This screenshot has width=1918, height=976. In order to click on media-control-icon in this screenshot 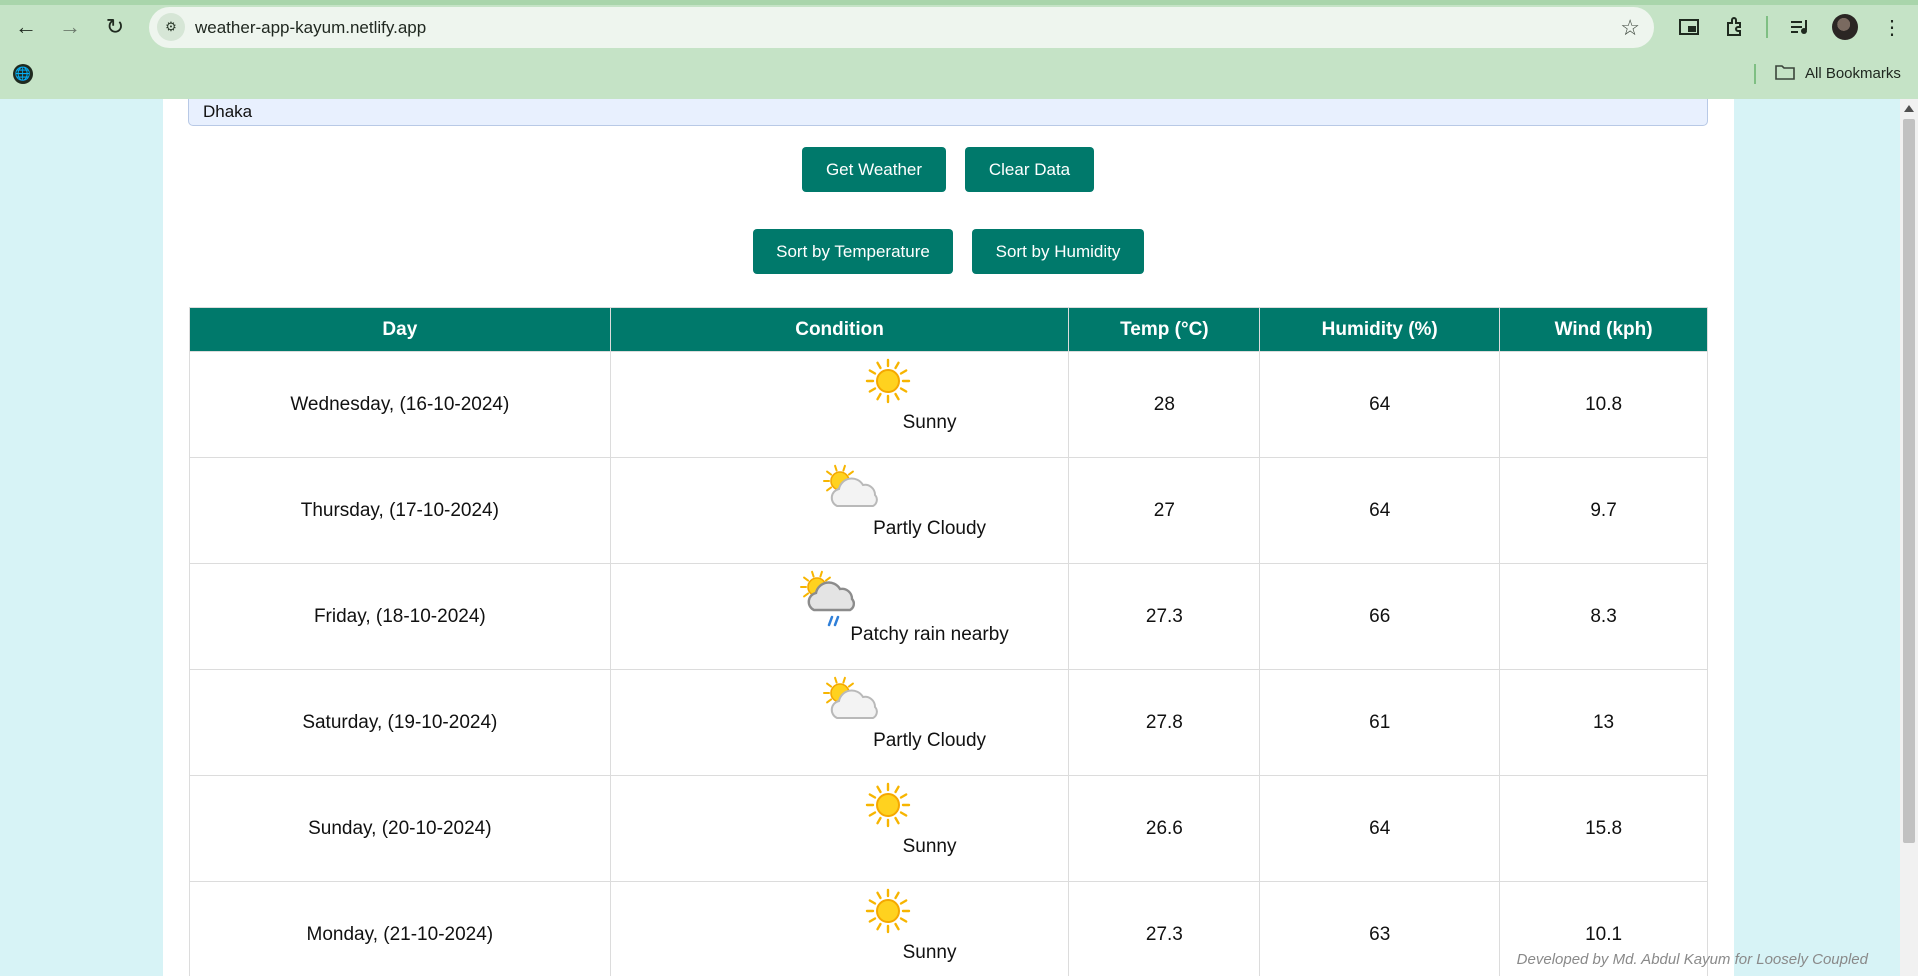, I will do `click(1800, 27)`.